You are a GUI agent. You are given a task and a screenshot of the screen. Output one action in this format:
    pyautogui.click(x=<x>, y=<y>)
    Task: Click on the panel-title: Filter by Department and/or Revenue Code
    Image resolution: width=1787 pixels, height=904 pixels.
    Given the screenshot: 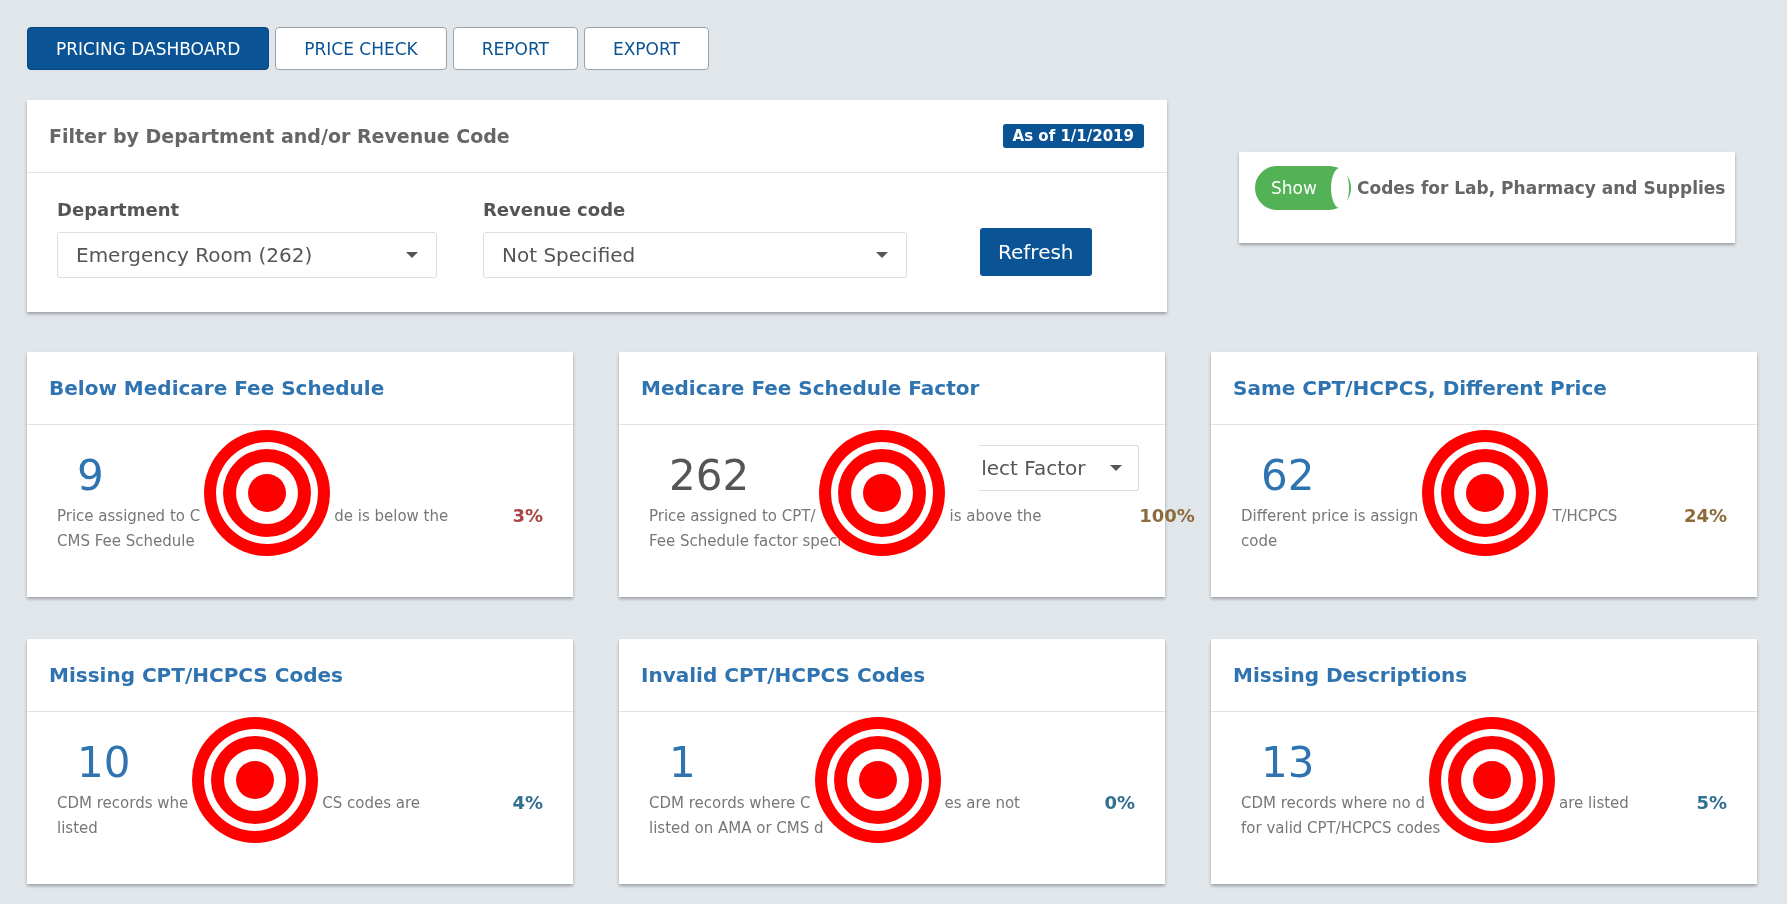 What is the action you would take?
    pyautogui.click(x=279, y=136)
    